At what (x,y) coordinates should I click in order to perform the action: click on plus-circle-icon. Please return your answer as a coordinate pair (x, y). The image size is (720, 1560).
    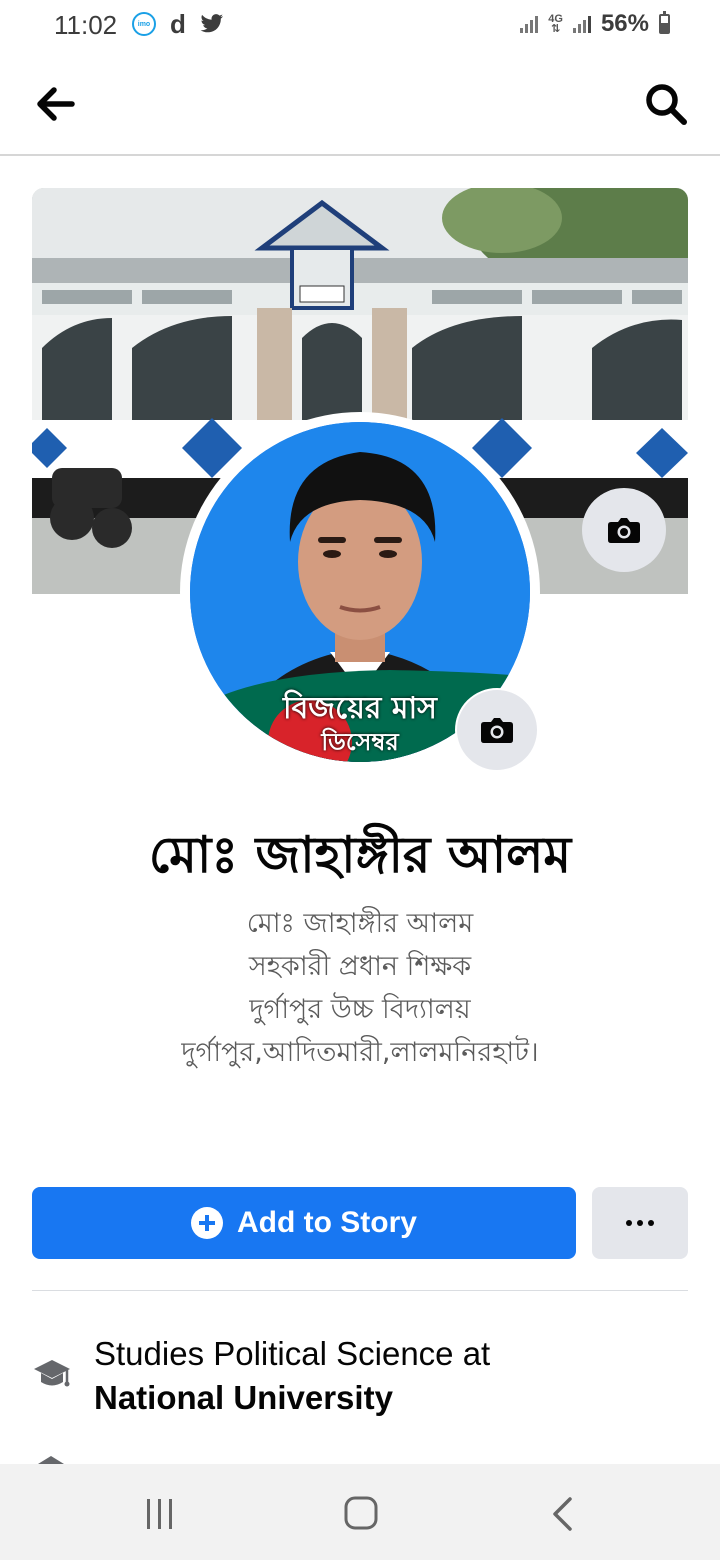
    Looking at the image, I should click on (207, 1223).